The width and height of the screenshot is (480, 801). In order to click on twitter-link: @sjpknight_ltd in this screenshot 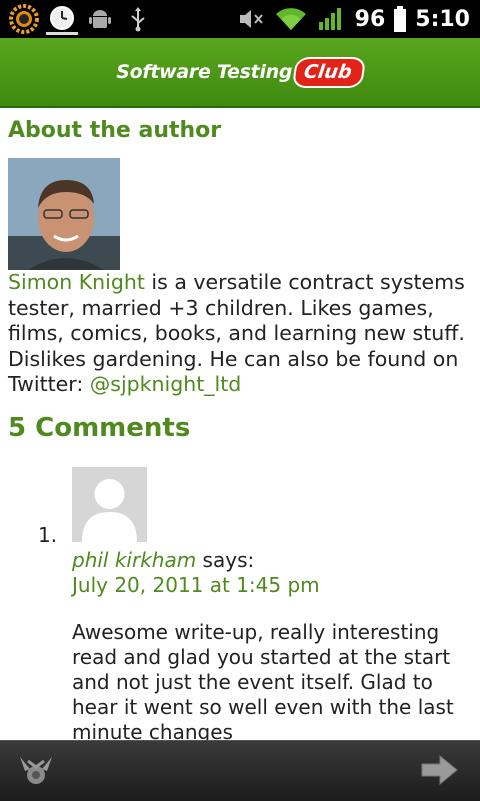, I will do `click(166, 384)`.